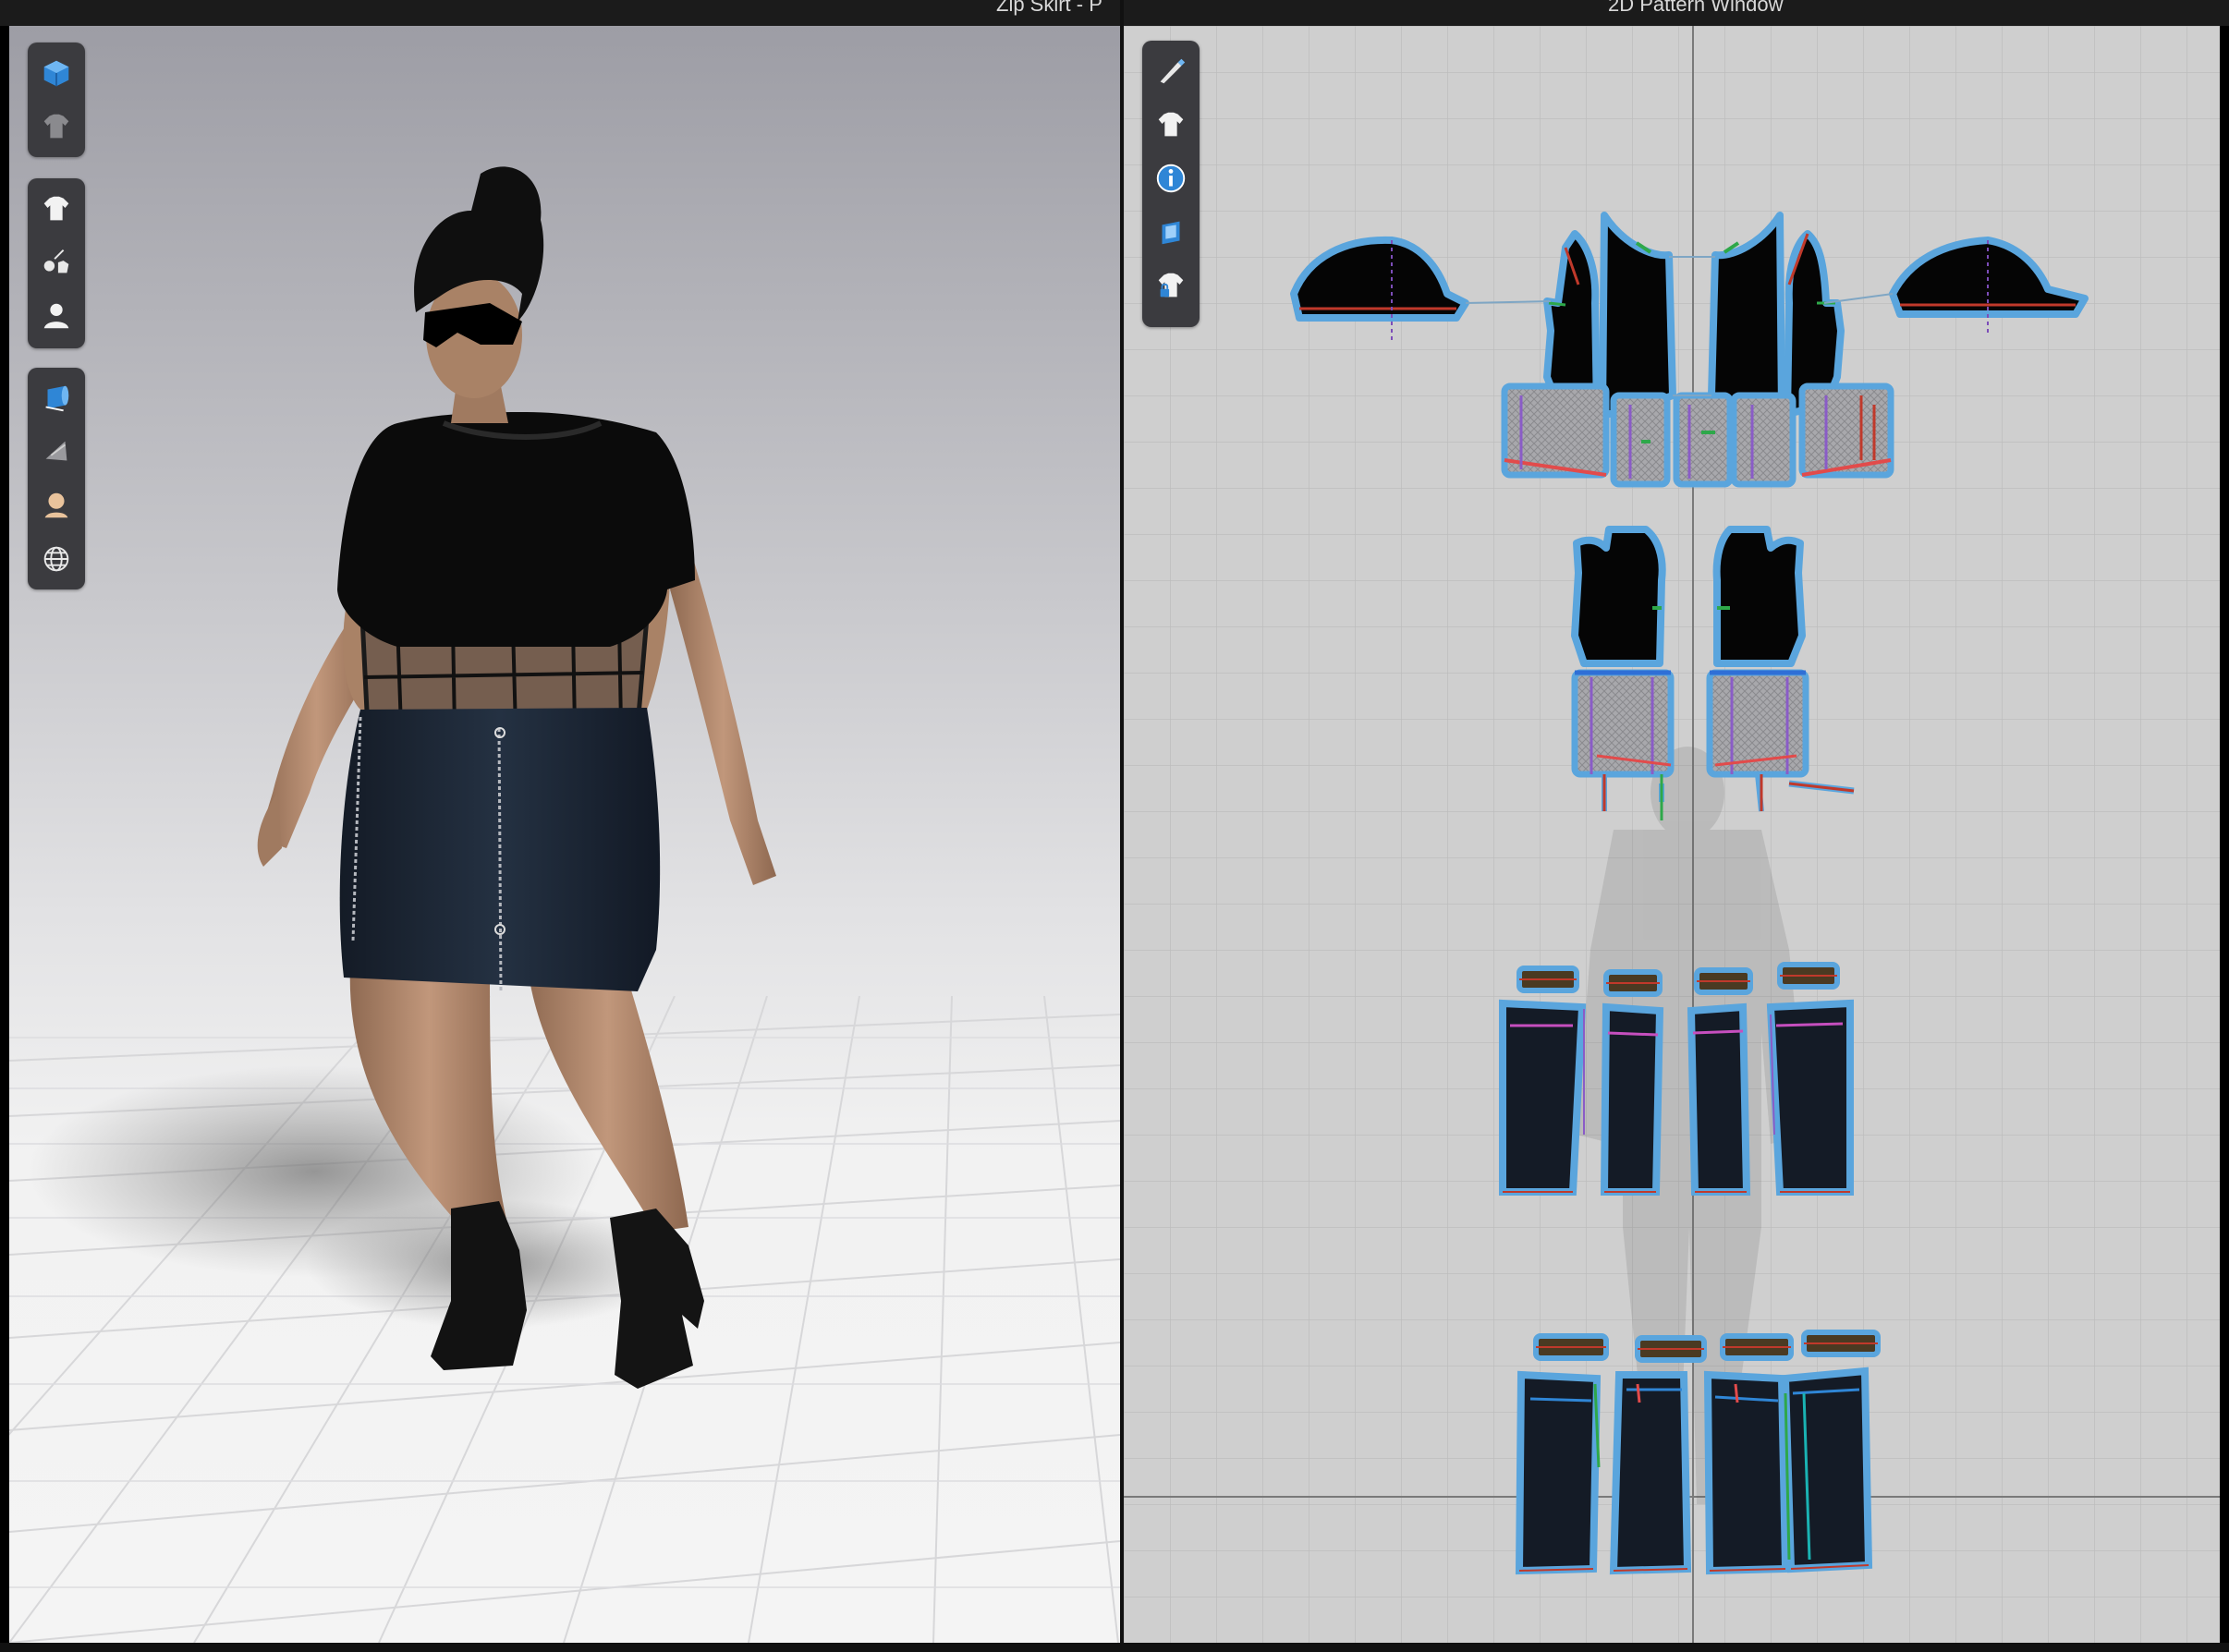 This screenshot has height=1652, width=2229. Describe the element at coordinates (1171, 285) in the screenshot. I see `locked-garment-icon` at that location.